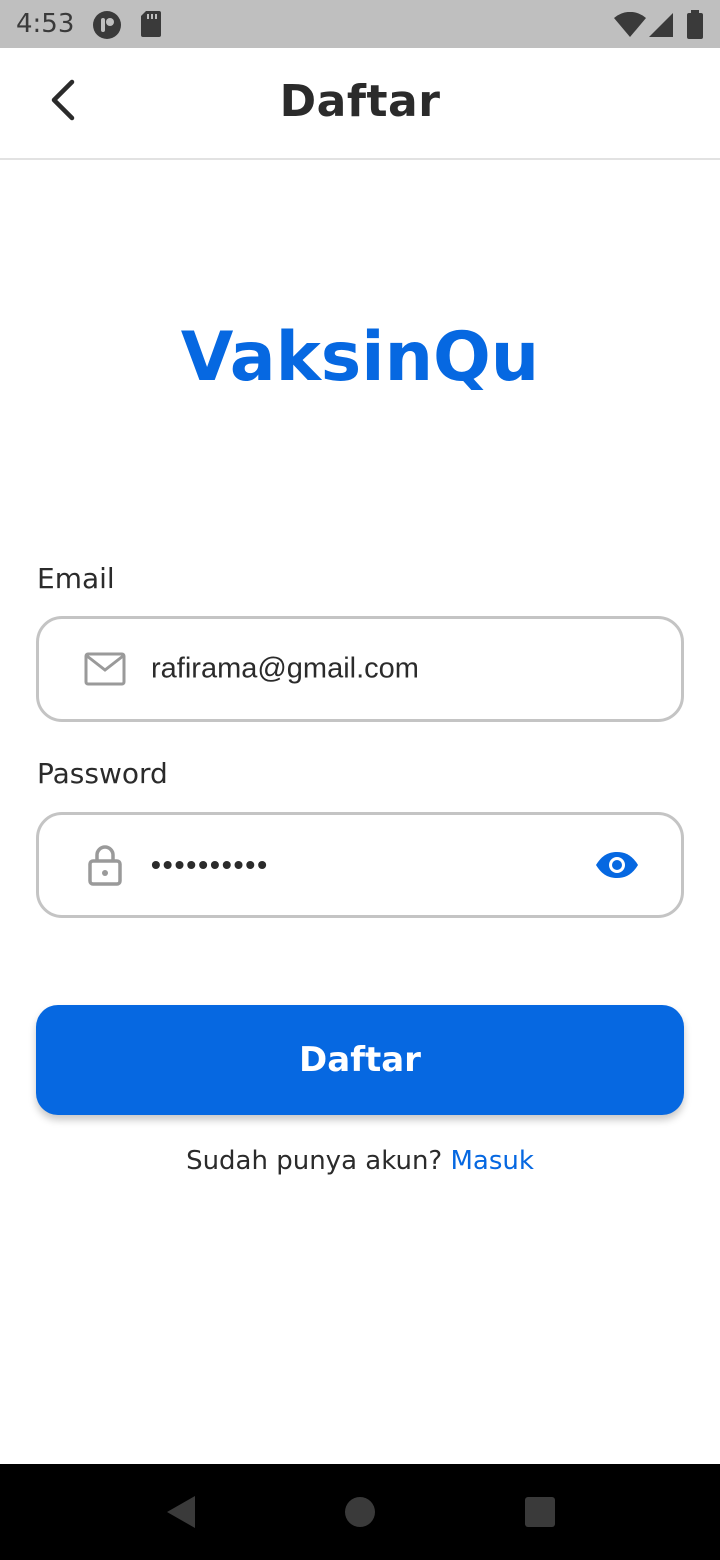 This screenshot has height=1560, width=720. What do you see at coordinates (210, 864) in the screenshot?
I see `password-value: ••••••••••` at bounding box center [210, 864].